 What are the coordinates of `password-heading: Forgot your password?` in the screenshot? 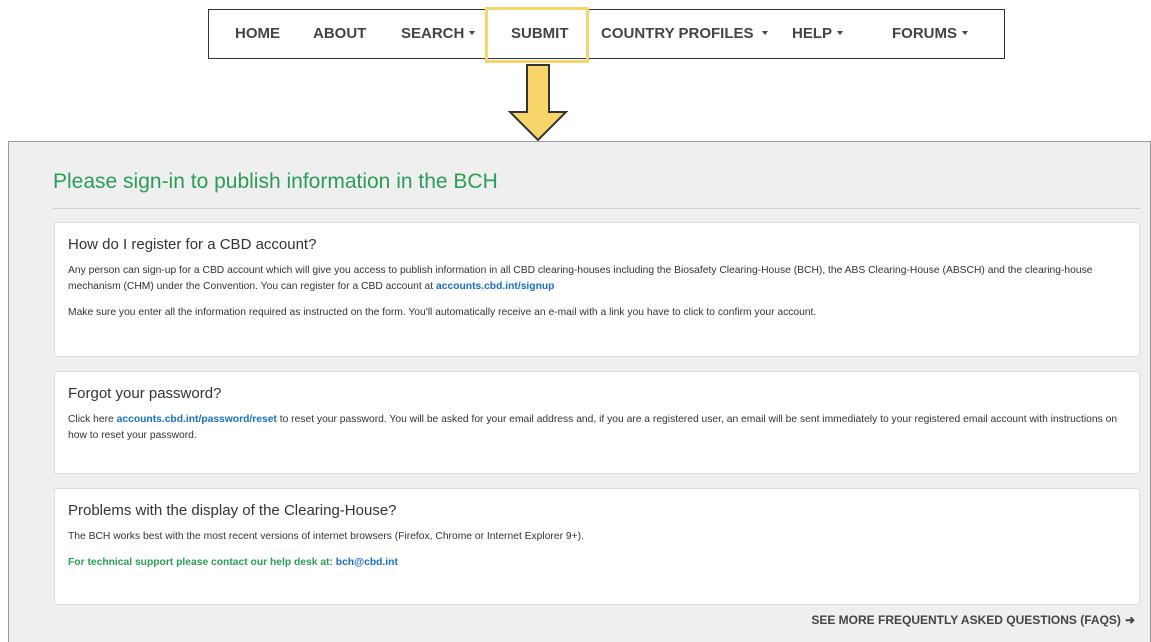 It's located at (145, 393).